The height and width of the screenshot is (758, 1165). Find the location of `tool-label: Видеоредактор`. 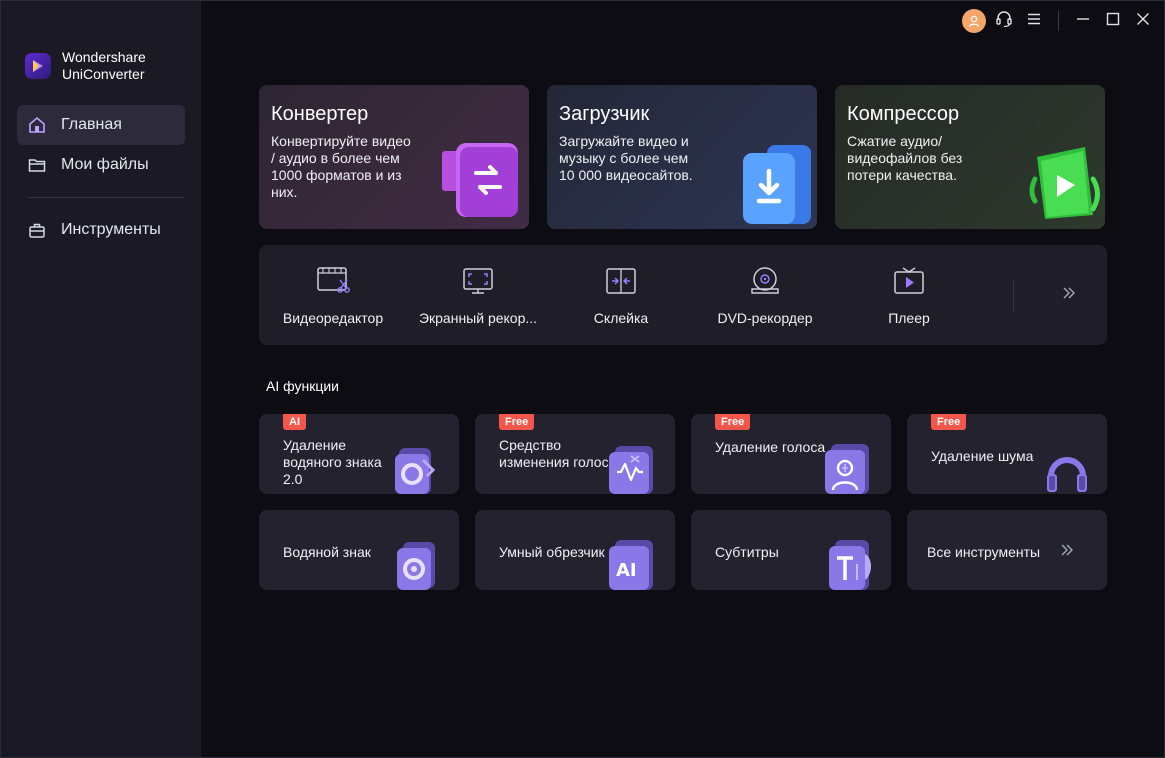

tool-label: Видеоредактор is located at coordinates (333, 318).